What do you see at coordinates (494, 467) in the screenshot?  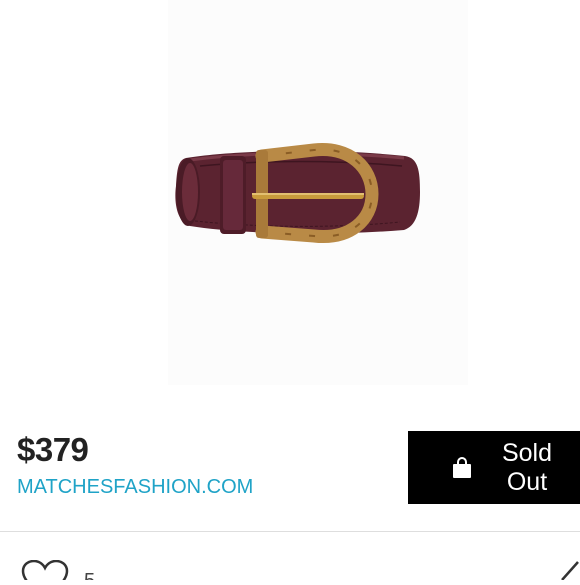 I see `sold-out-button: Sold Out` at bounding box center [494, 467].